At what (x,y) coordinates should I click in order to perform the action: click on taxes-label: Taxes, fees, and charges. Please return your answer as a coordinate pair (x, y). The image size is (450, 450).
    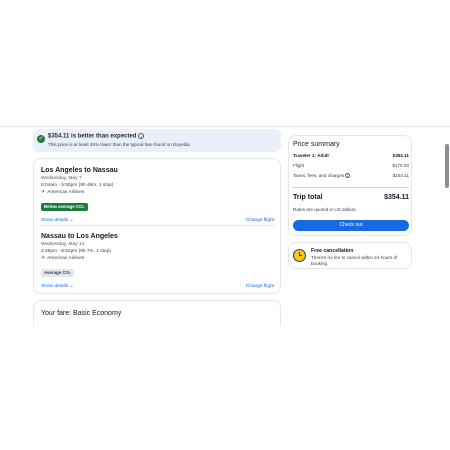
    Looking at the image, I should click on (319, 175).